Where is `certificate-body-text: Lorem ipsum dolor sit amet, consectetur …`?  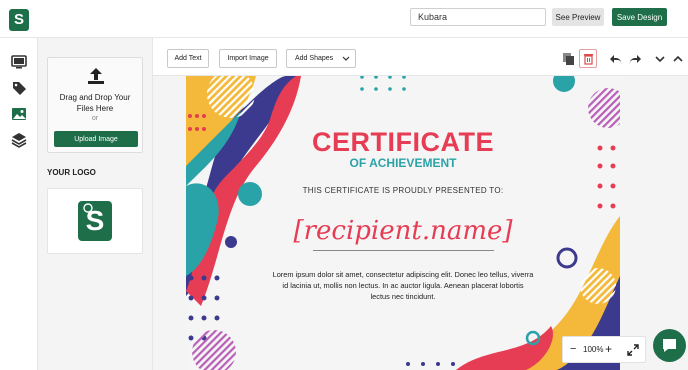
certificate-body-text: Lorem ipsum dolor sit amet, consectetur … is located at coordinates (403, 285).